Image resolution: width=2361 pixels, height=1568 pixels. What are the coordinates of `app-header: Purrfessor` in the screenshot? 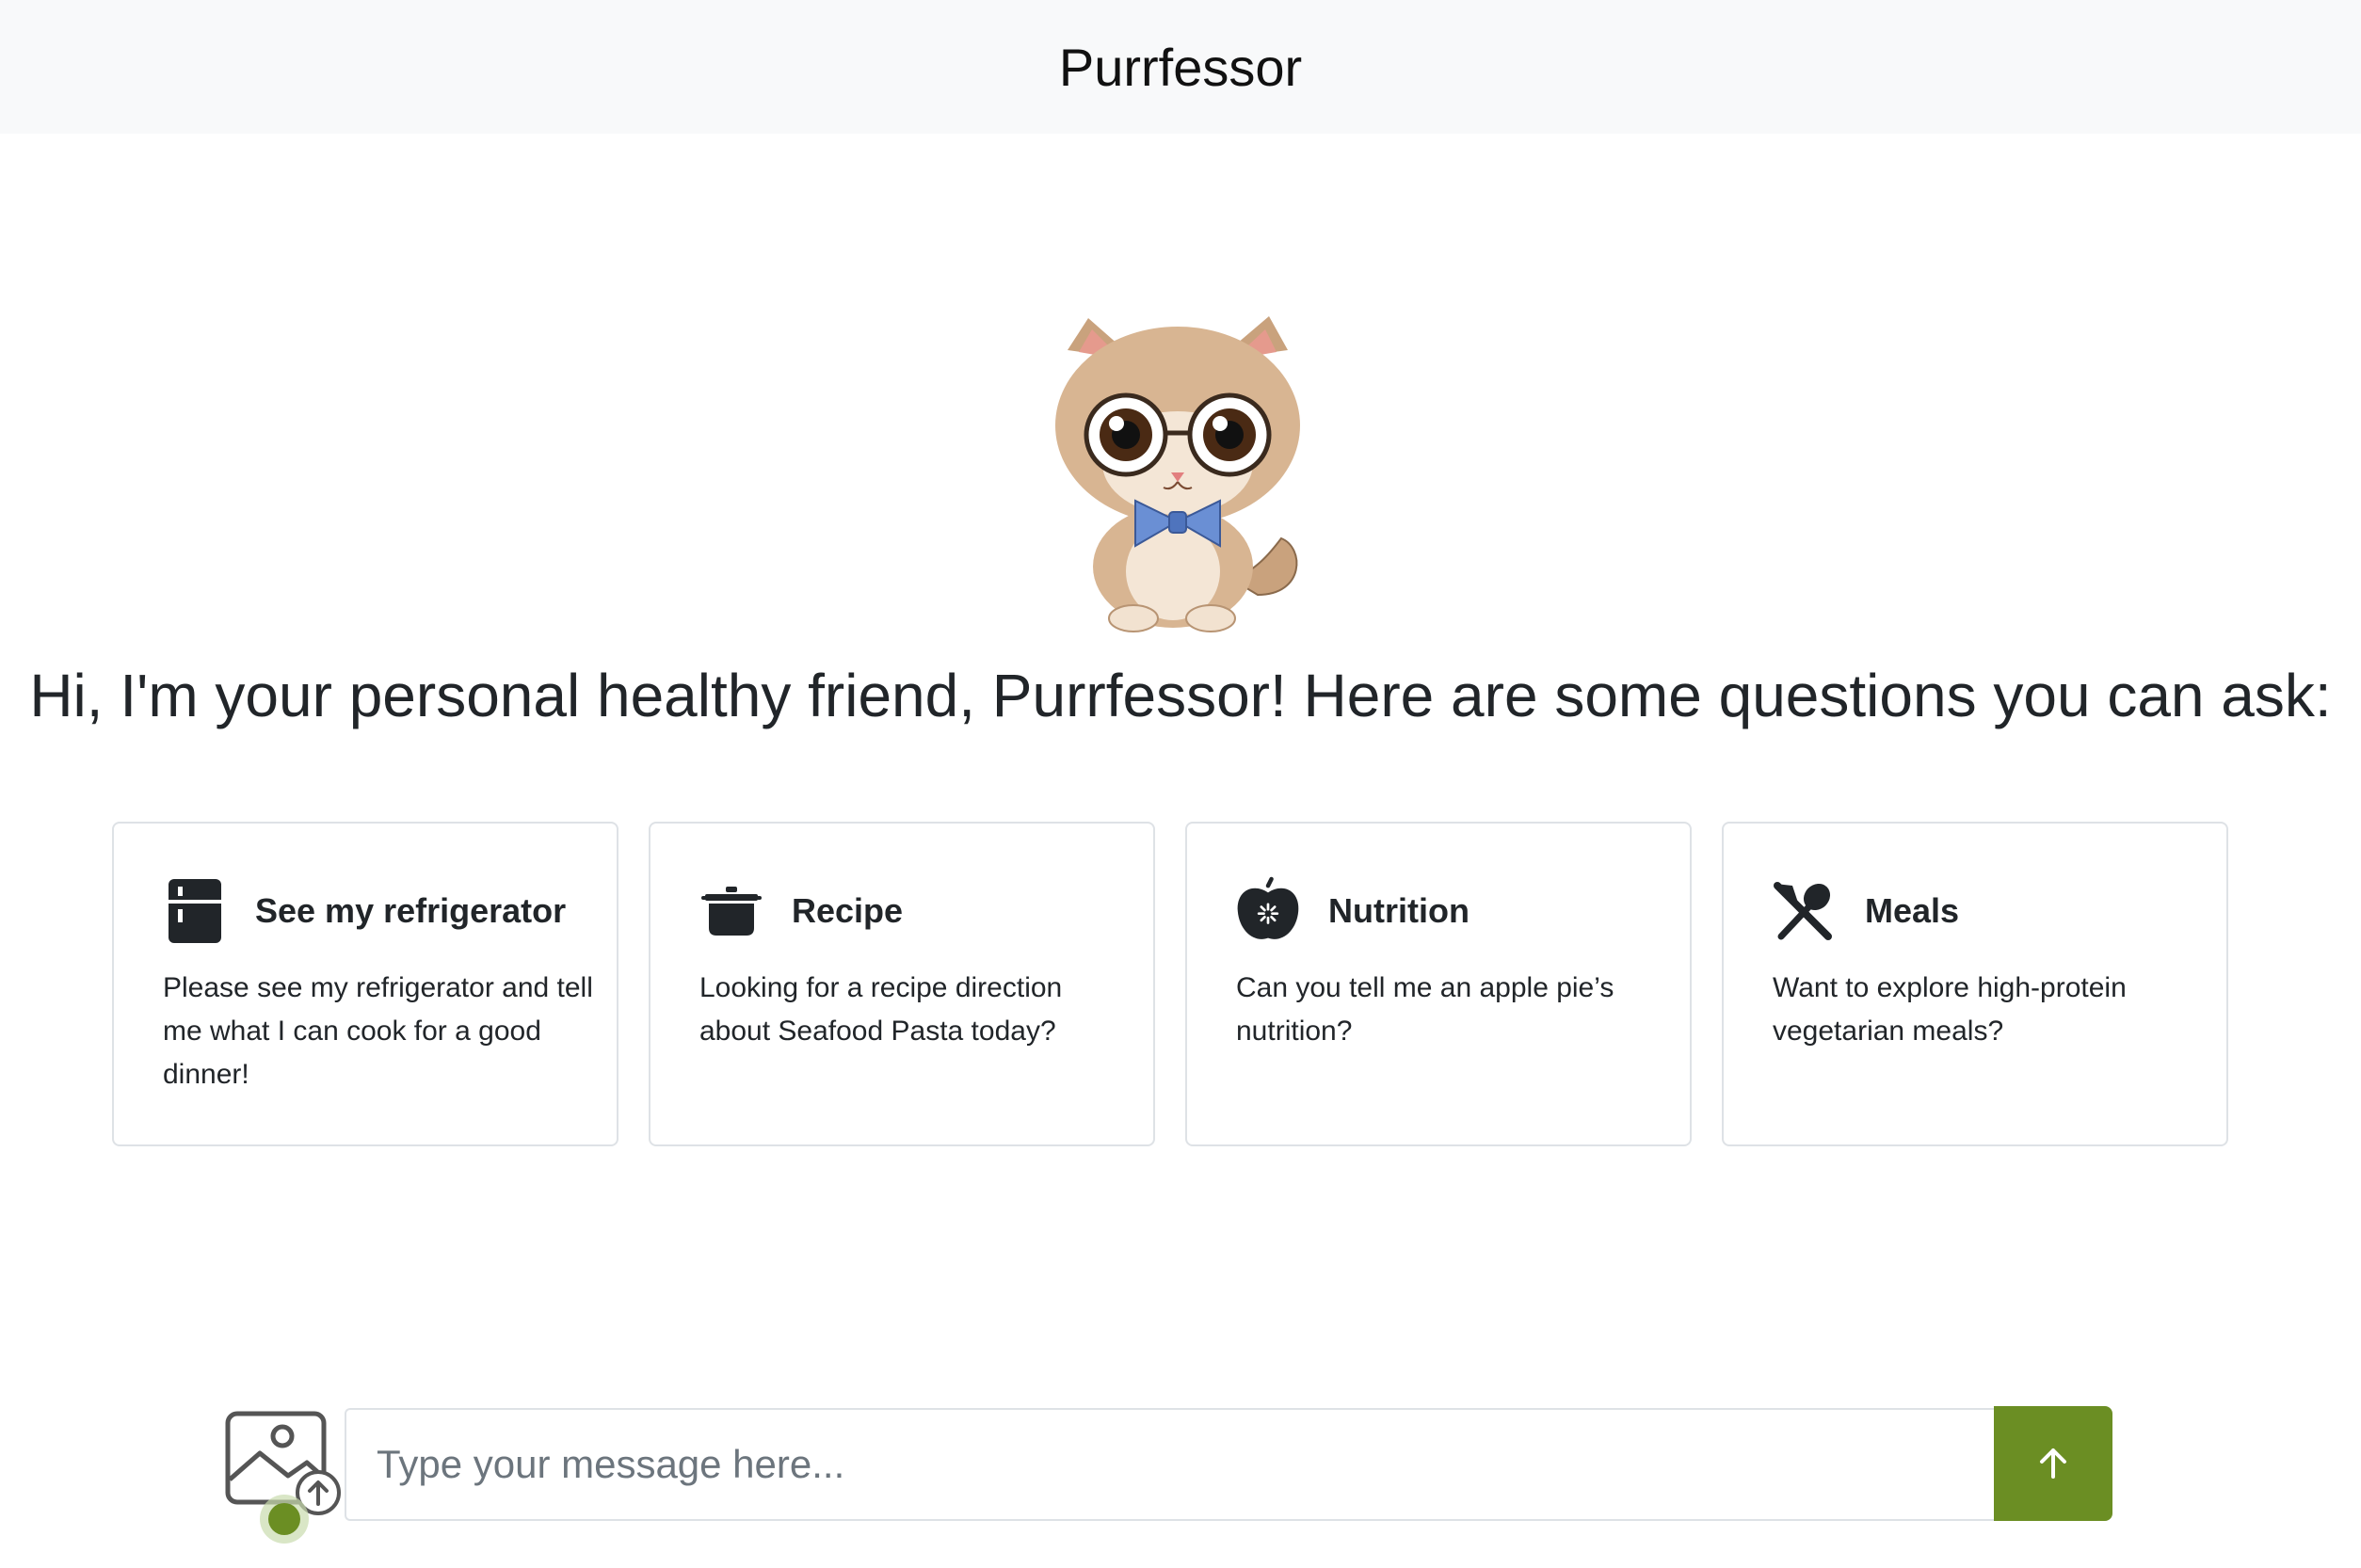 It's located at (1180, 67).